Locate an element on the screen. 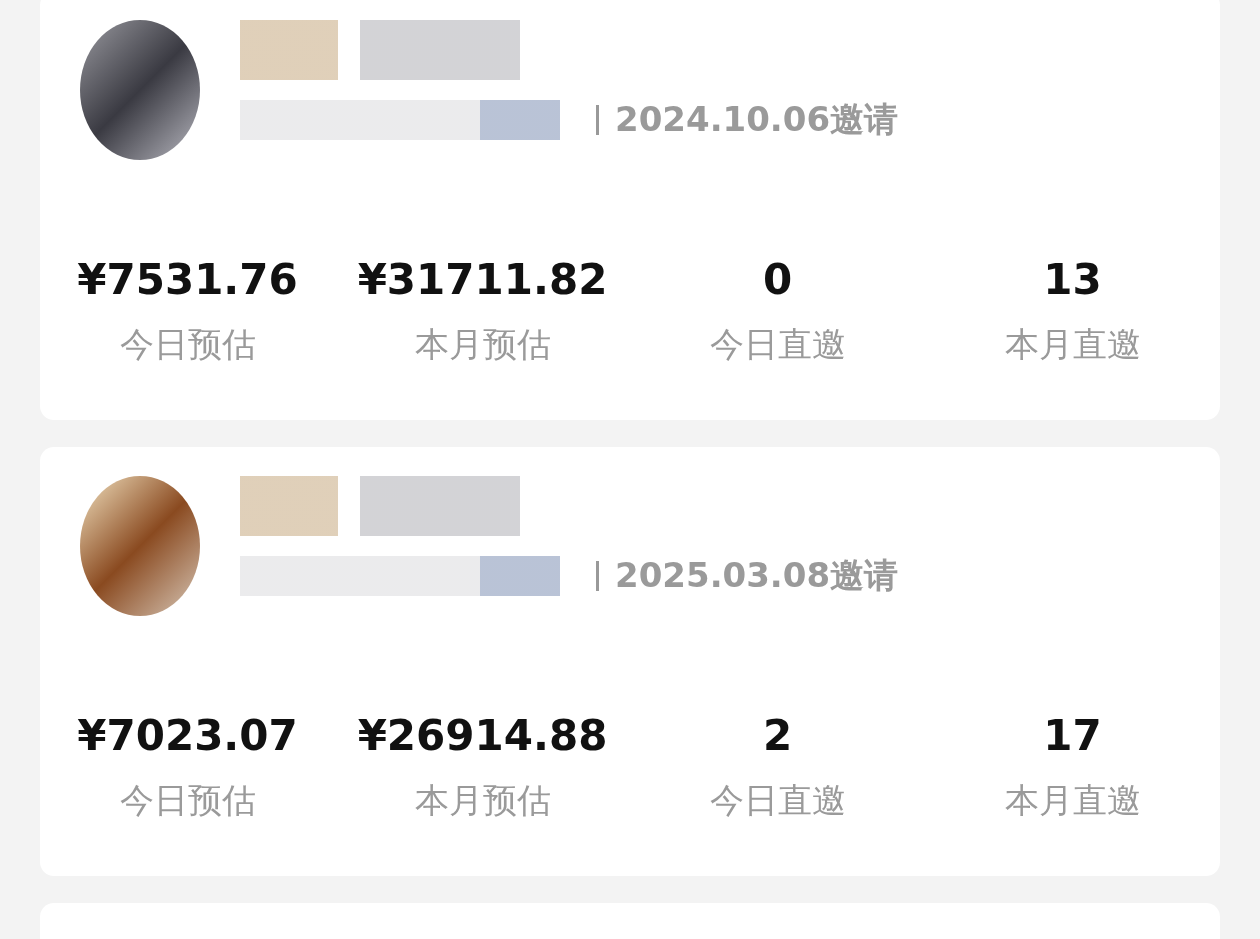 This screenshot has width=1260, height=939. stat-value: ¥7531.76 is located at coordinates (187, 279).